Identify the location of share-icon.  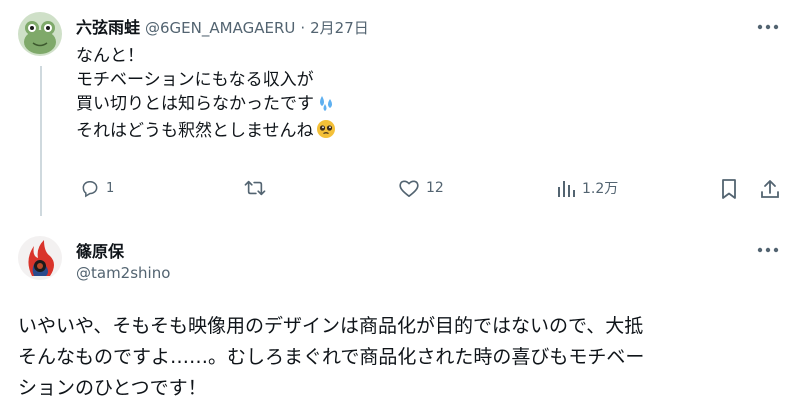
(770, 189).